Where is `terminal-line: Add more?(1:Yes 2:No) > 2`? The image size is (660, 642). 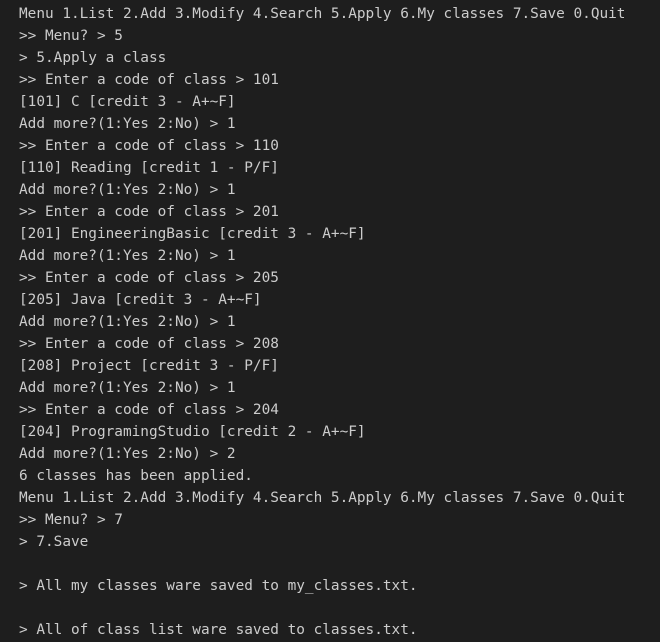
terminal-line: Add more?(1:Yes 2:No) > 2 is located at coordinates (127, 454).